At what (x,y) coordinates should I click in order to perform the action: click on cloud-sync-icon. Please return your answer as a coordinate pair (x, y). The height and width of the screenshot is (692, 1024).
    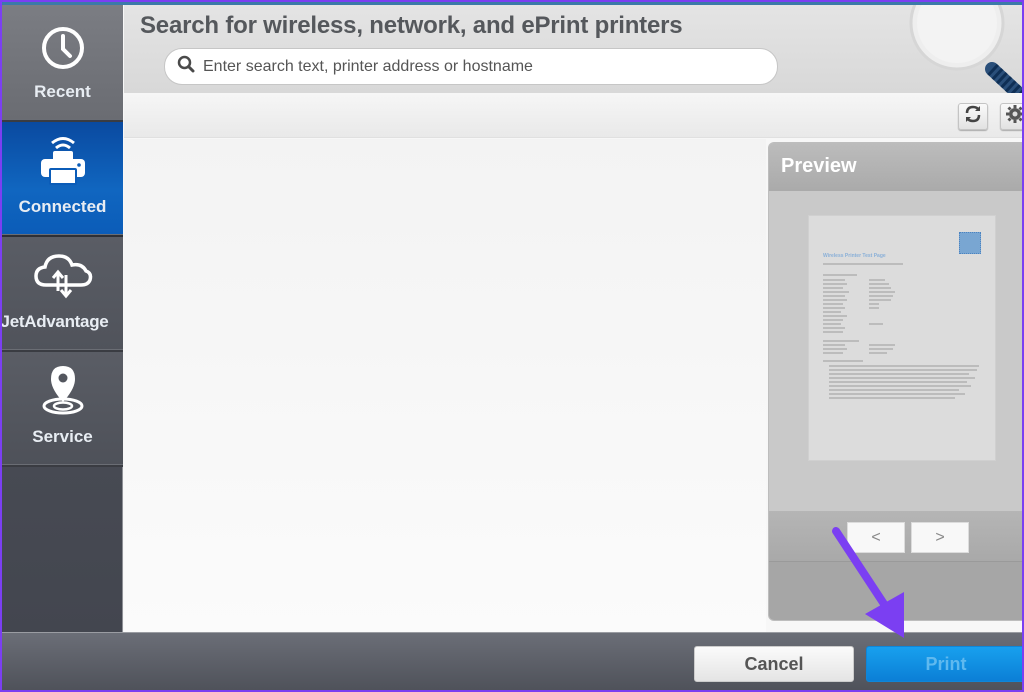
    Looking at the image, I should click on (63, 278).